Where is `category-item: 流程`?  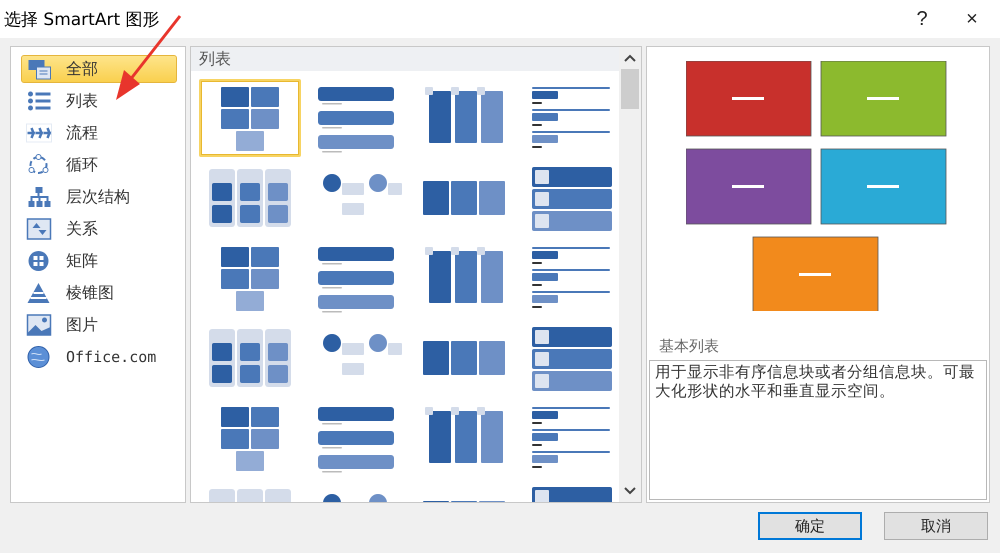 category-item: 流程 is located at coordinates (99, 133).